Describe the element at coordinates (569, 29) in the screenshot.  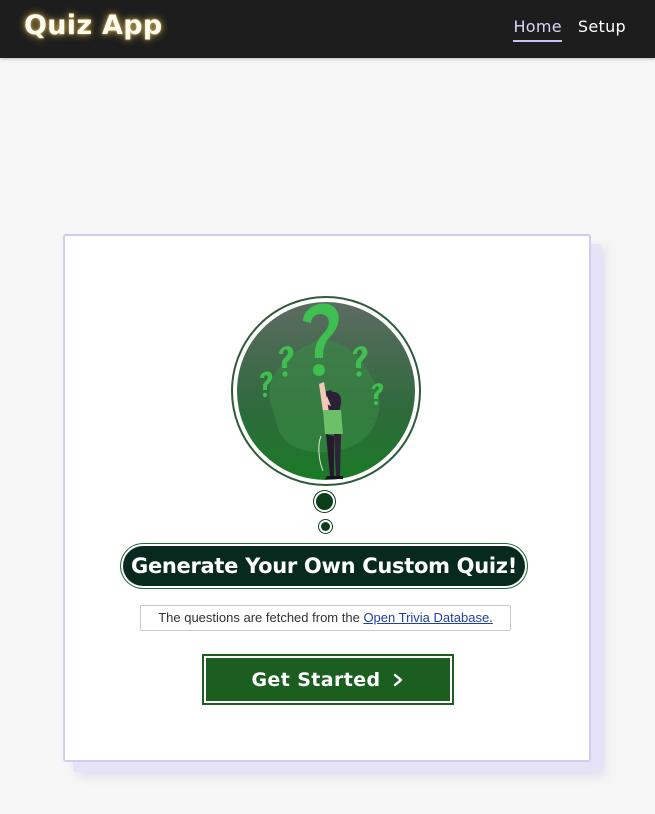
I see `nav-links: Home Setup` at that location.